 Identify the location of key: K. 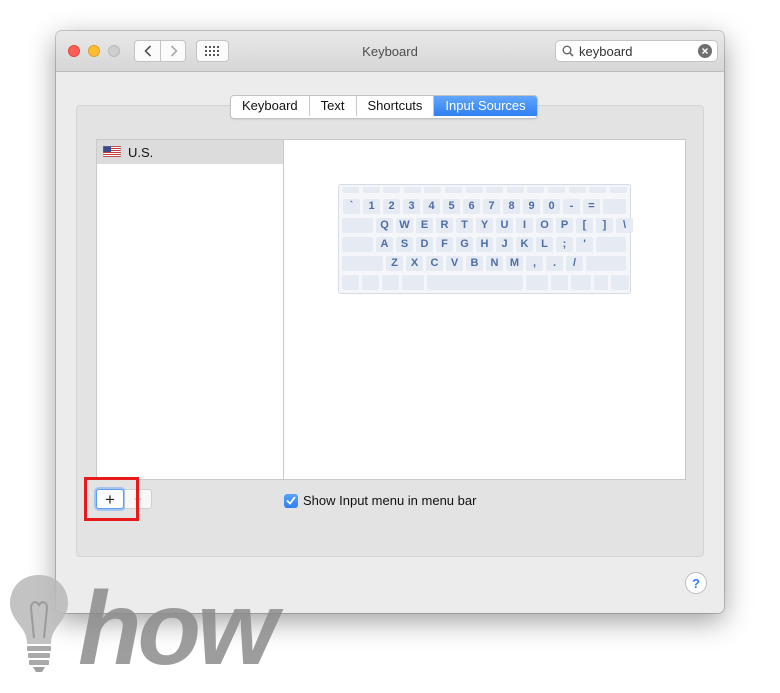
(524, 244).